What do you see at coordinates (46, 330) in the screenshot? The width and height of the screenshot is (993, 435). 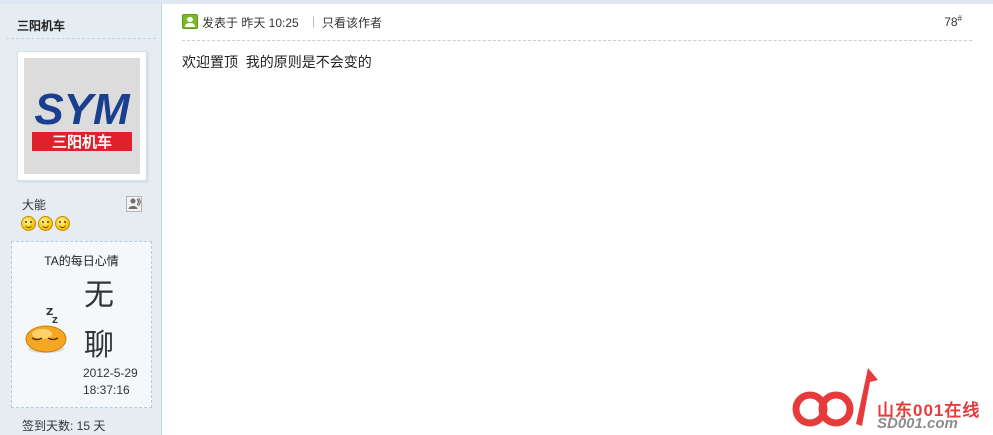 I see `sleepy-face-icon: Z Z` at bounding box center [46, 330].